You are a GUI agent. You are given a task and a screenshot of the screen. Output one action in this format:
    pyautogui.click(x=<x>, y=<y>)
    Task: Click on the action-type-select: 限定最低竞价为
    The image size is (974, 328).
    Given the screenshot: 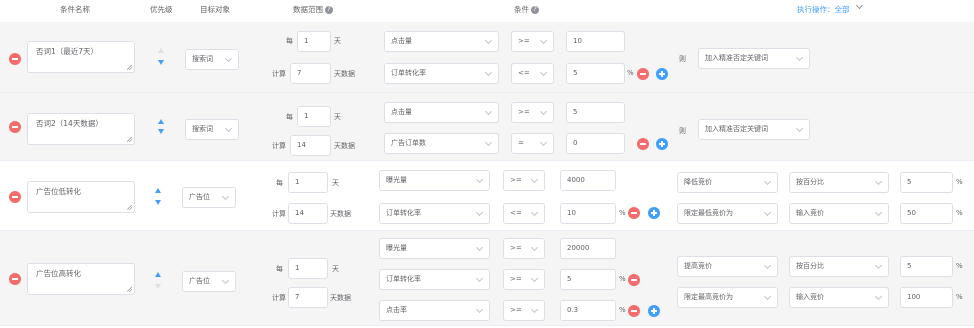 What is the action you would take?
    pyautogui.click(x=727, y=213)
    